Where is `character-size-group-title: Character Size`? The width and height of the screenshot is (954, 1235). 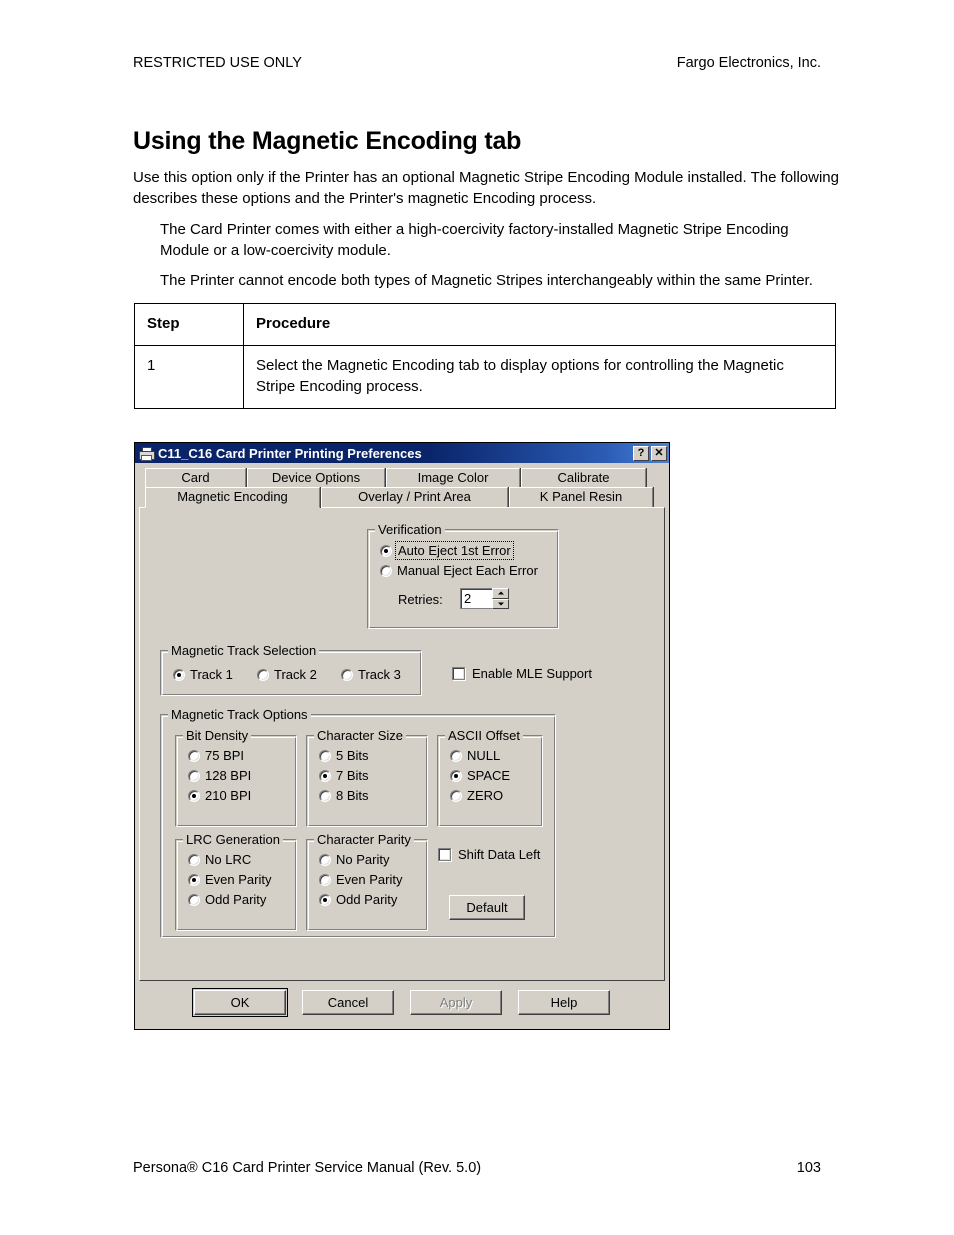
character-size-group-title: Character Size is located at coordinates (360, 735).